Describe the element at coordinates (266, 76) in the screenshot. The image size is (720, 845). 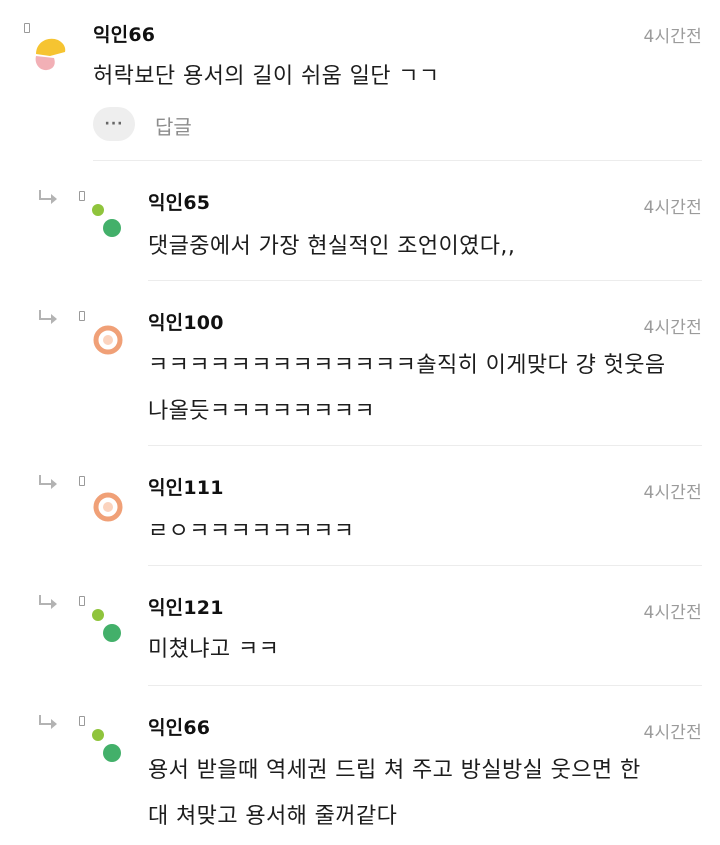
I see `comment-text: 허락보단 용서의 길이 쉬움 일단 ㄱㄱ` at that location.